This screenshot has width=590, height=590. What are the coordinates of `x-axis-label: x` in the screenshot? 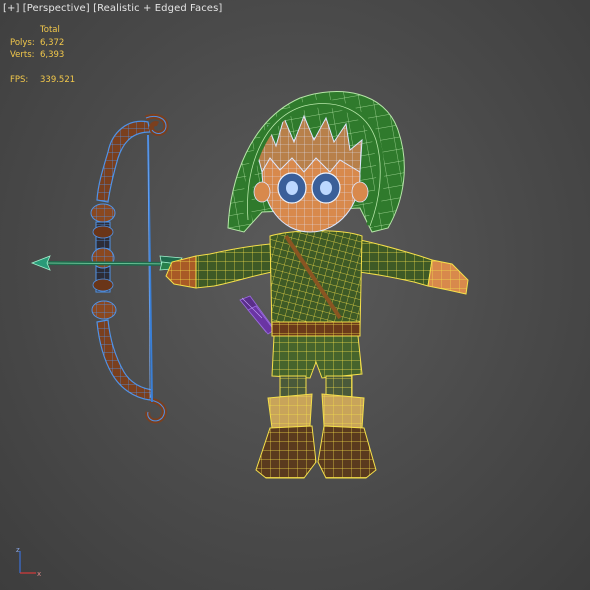 It's located at (39, 573).